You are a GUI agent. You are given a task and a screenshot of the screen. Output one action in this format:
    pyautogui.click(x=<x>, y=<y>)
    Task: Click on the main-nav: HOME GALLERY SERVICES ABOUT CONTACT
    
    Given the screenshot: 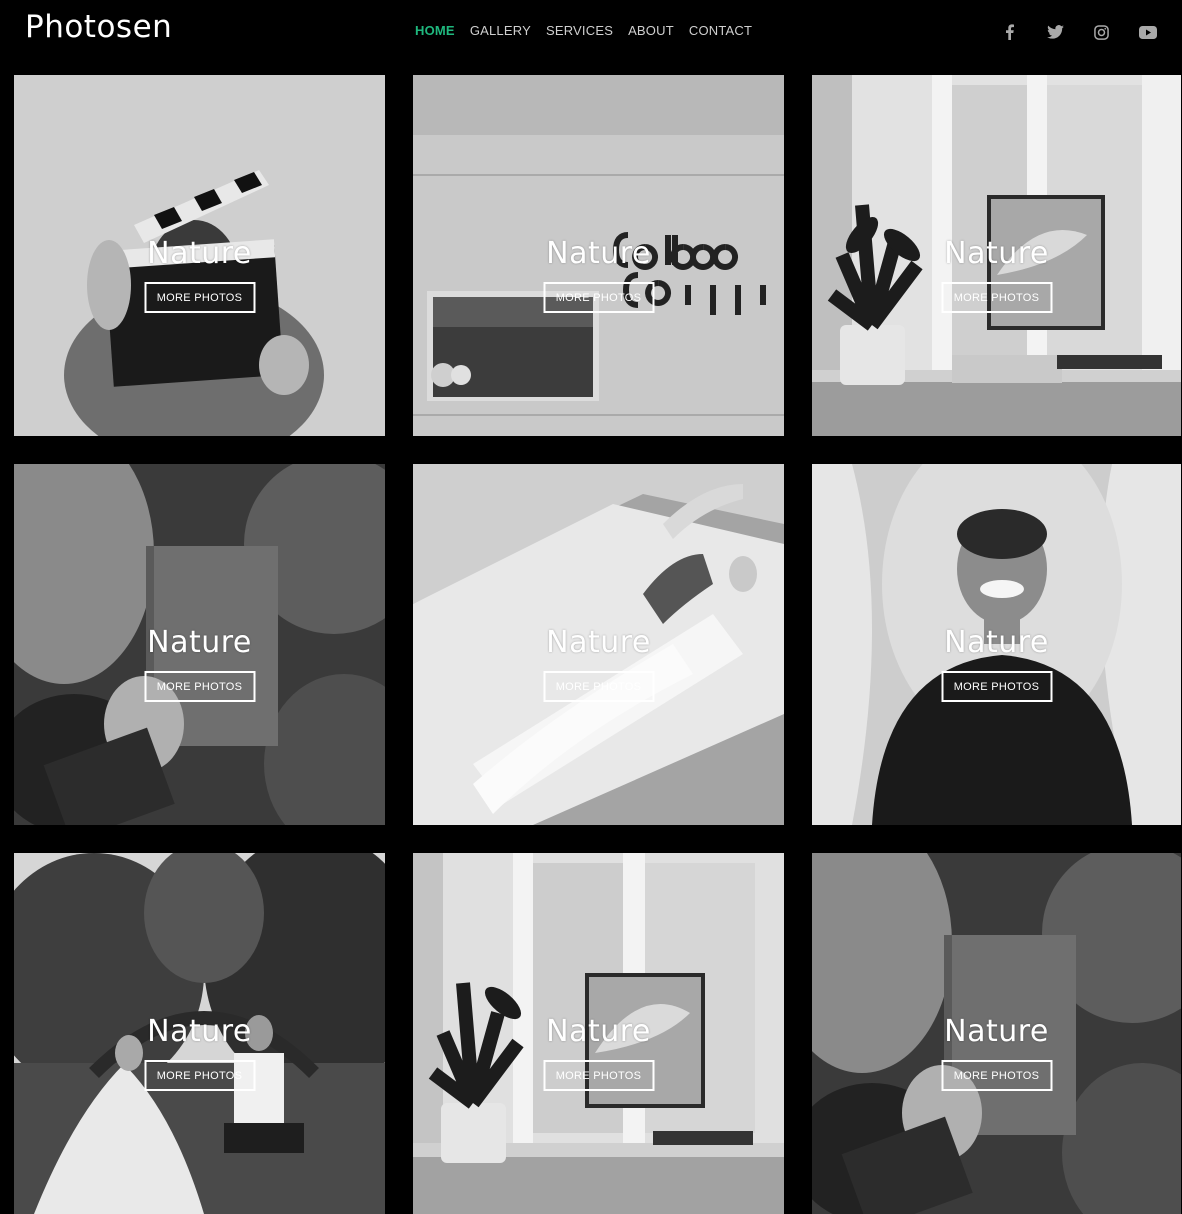 What is the action you would take?
    pyautogui.click(x=583, y=30)
    